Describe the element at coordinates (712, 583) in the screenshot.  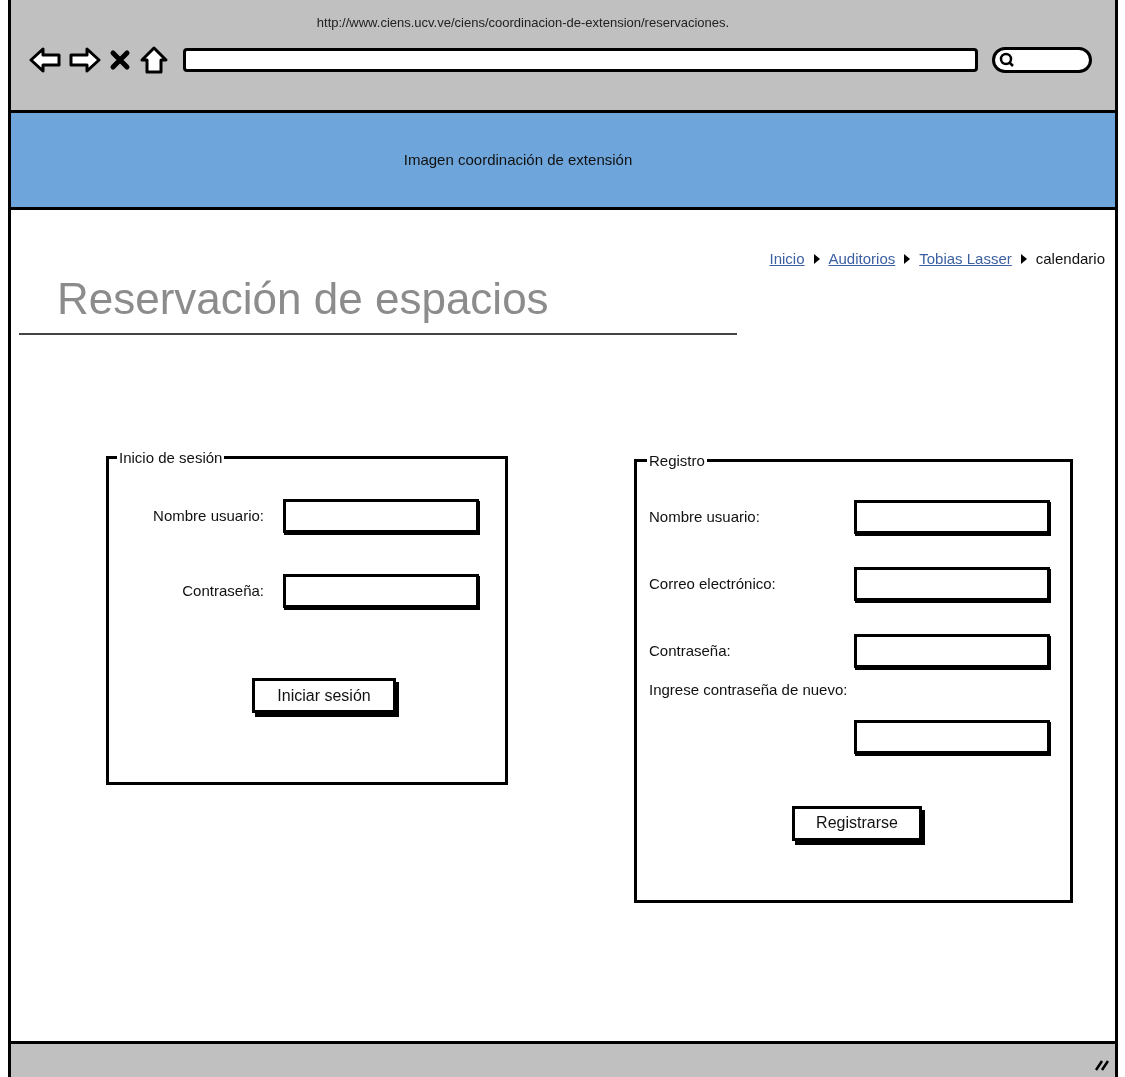
I see `field-label: Correo electrónico:` at that location.